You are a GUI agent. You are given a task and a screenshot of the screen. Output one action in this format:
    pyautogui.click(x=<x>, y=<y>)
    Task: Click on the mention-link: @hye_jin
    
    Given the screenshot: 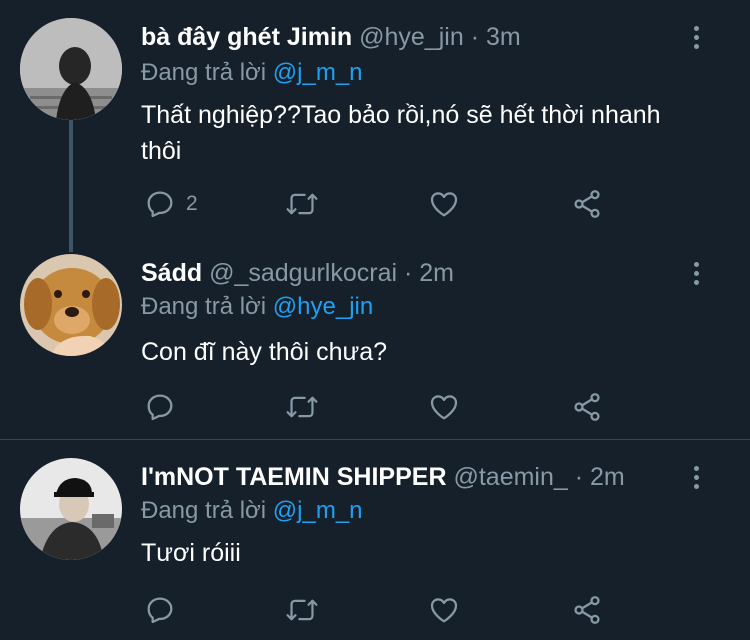 What is the action you would take?
    pyautogui.click(x=323, y=306)
    